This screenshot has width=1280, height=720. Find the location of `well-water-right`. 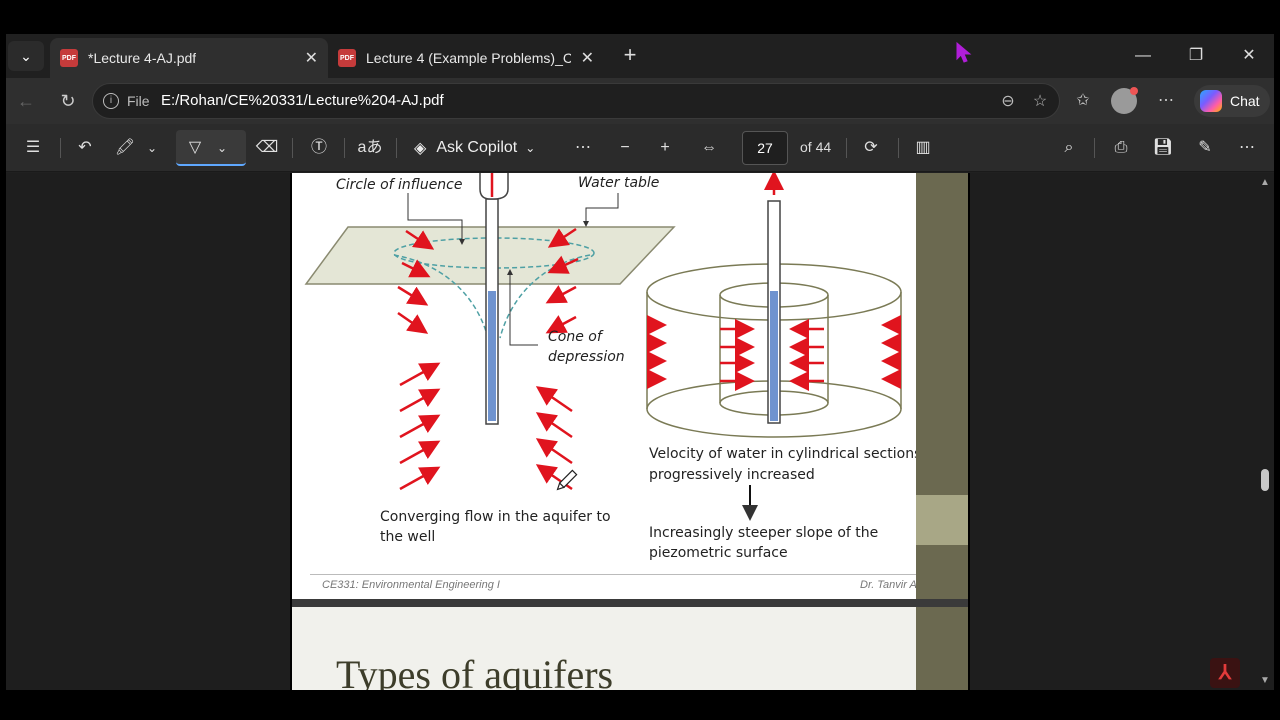

well-water-right is located at coordinates (774, 356).